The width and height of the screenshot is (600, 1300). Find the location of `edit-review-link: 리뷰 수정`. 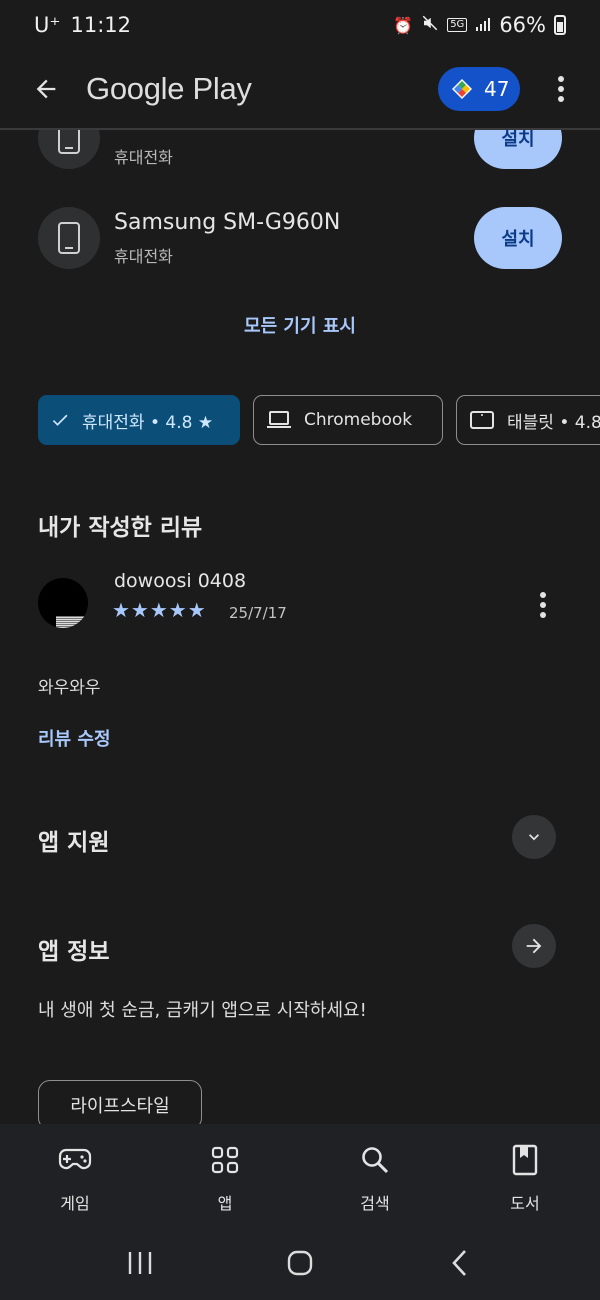

edit-review-link: 리뷰 수정 is located at coordinates (74, 738).